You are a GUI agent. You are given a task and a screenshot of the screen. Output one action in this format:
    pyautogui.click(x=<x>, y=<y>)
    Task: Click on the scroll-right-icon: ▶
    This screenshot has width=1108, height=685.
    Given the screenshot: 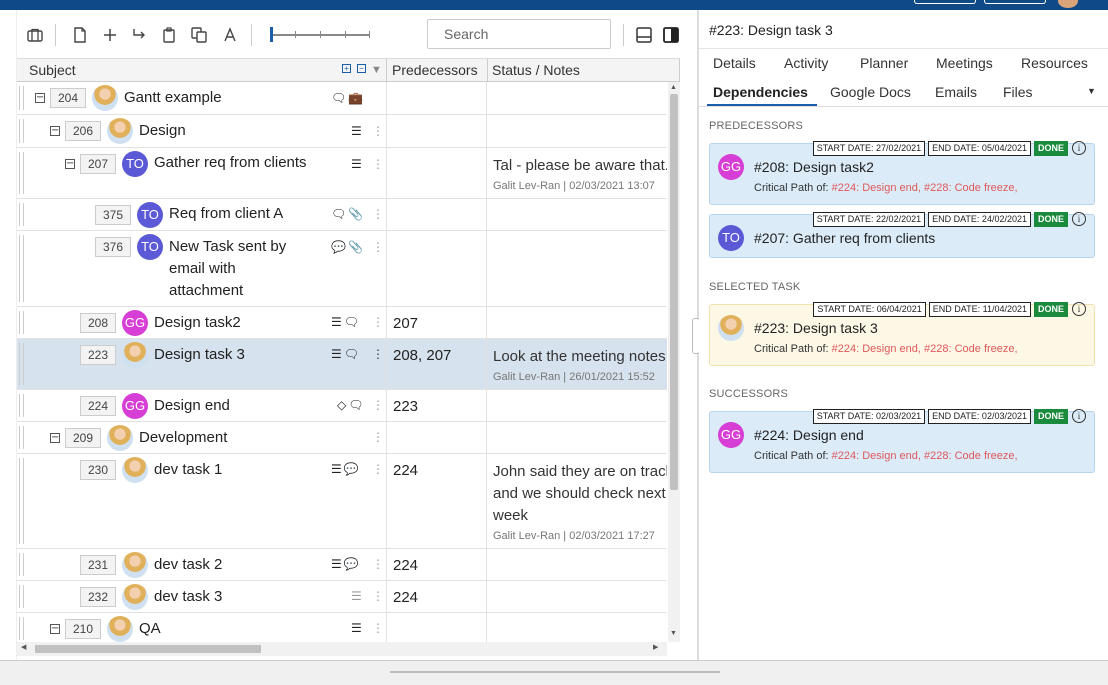 What is the action you would take?
    pyautogui.click(x=655, y=647)
    